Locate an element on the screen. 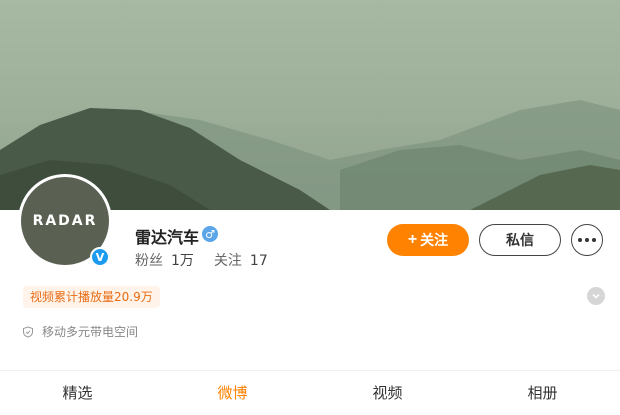  shield-icon is located at coordinates (28, 331).